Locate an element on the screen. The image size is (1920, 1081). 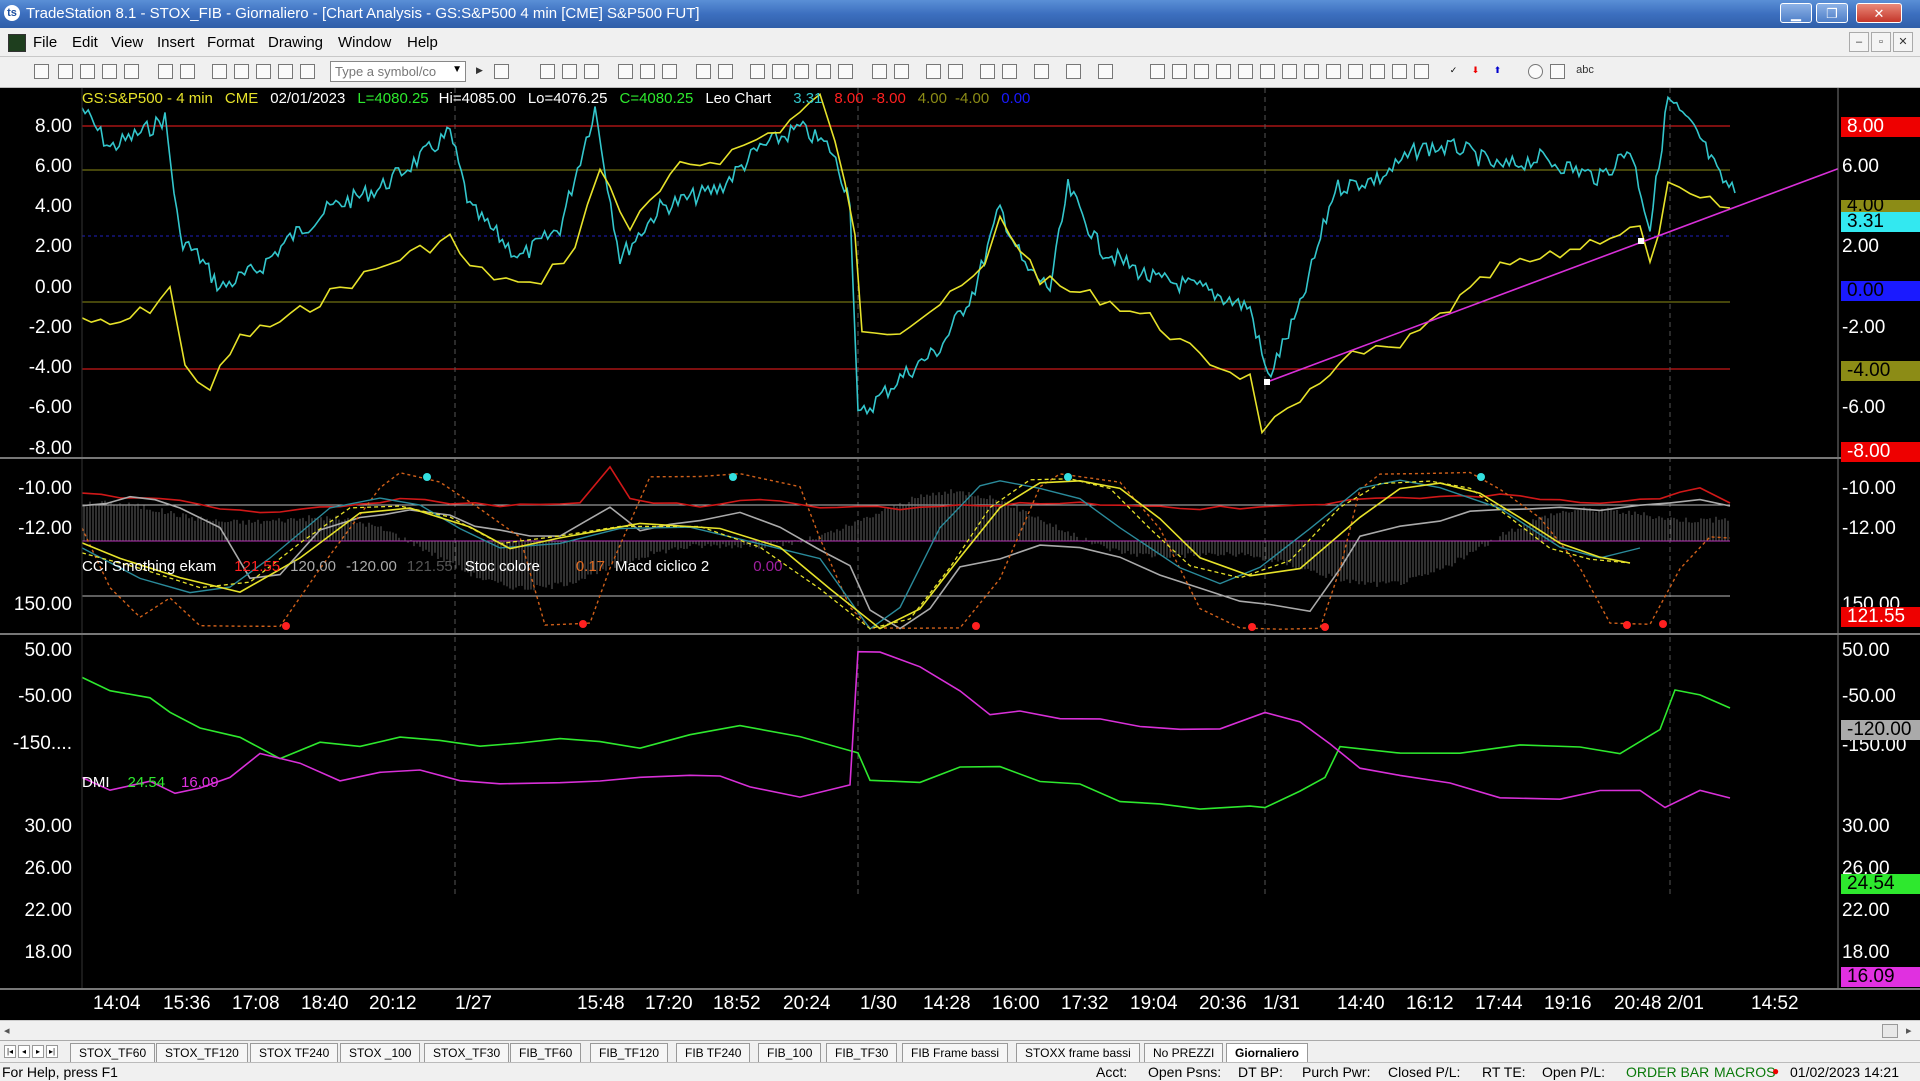
arc-icon is located at coordinates (1399, 71).